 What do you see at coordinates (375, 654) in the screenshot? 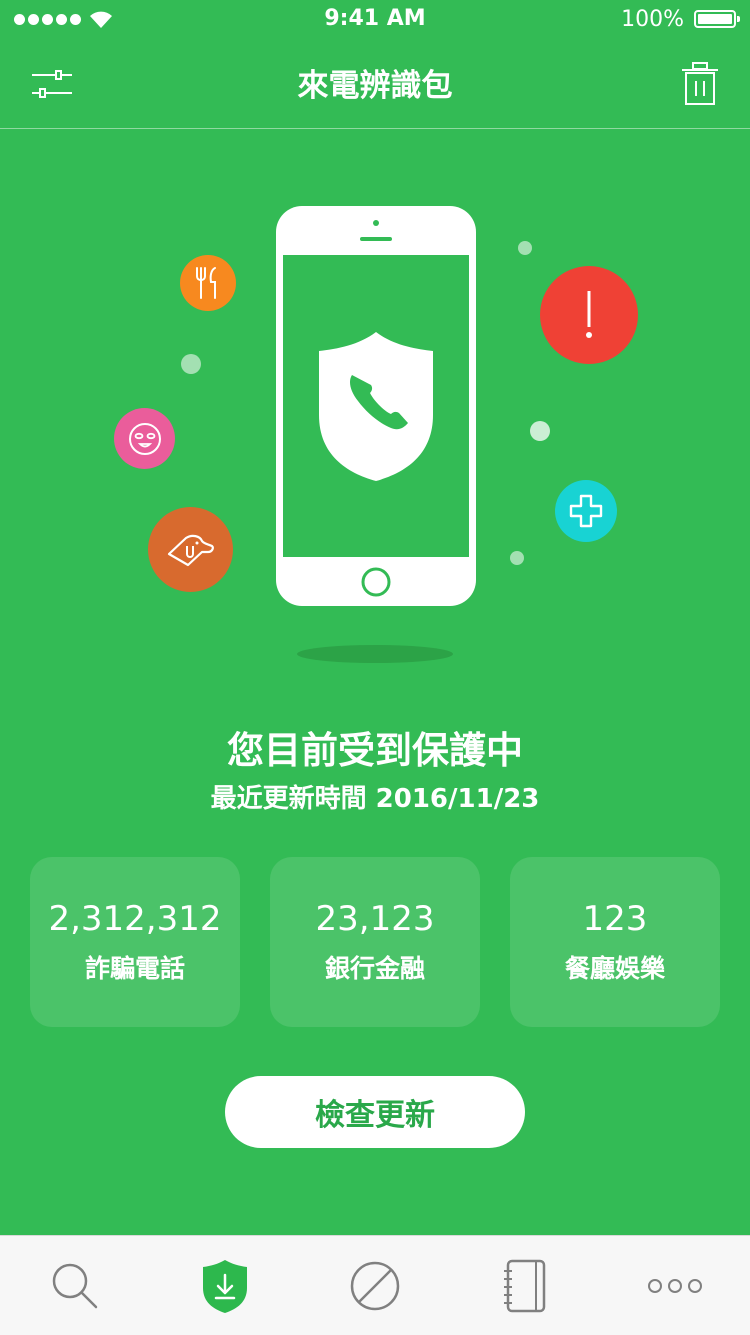
I see `phone-shadow` at bounding box center [375, 654].